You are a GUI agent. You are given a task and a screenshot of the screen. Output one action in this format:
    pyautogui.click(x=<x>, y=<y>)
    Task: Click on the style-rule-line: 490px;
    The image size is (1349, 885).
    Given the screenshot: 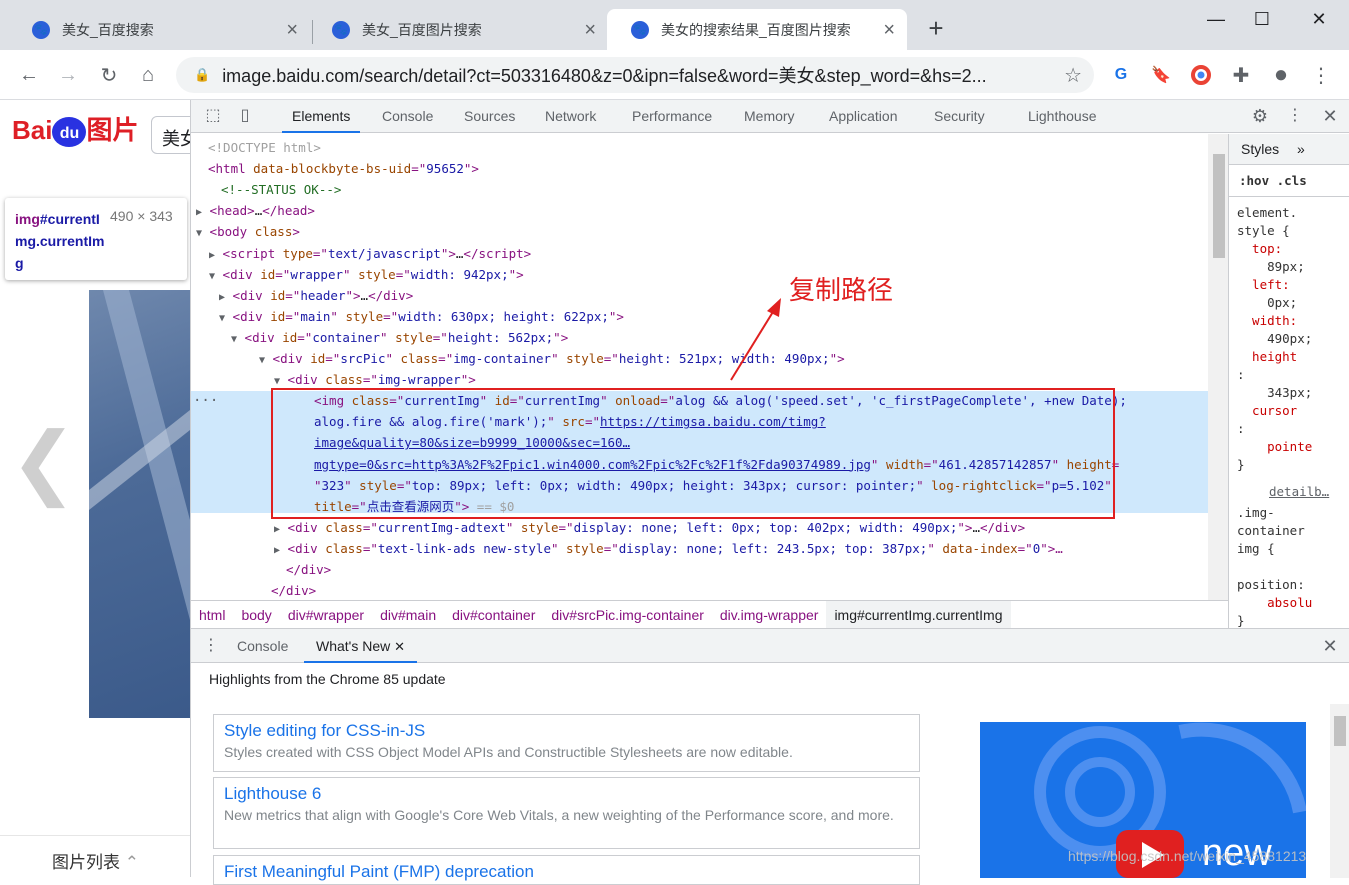 What is the action you would take?
    pyautogui.click(x=1274, y=339)
    